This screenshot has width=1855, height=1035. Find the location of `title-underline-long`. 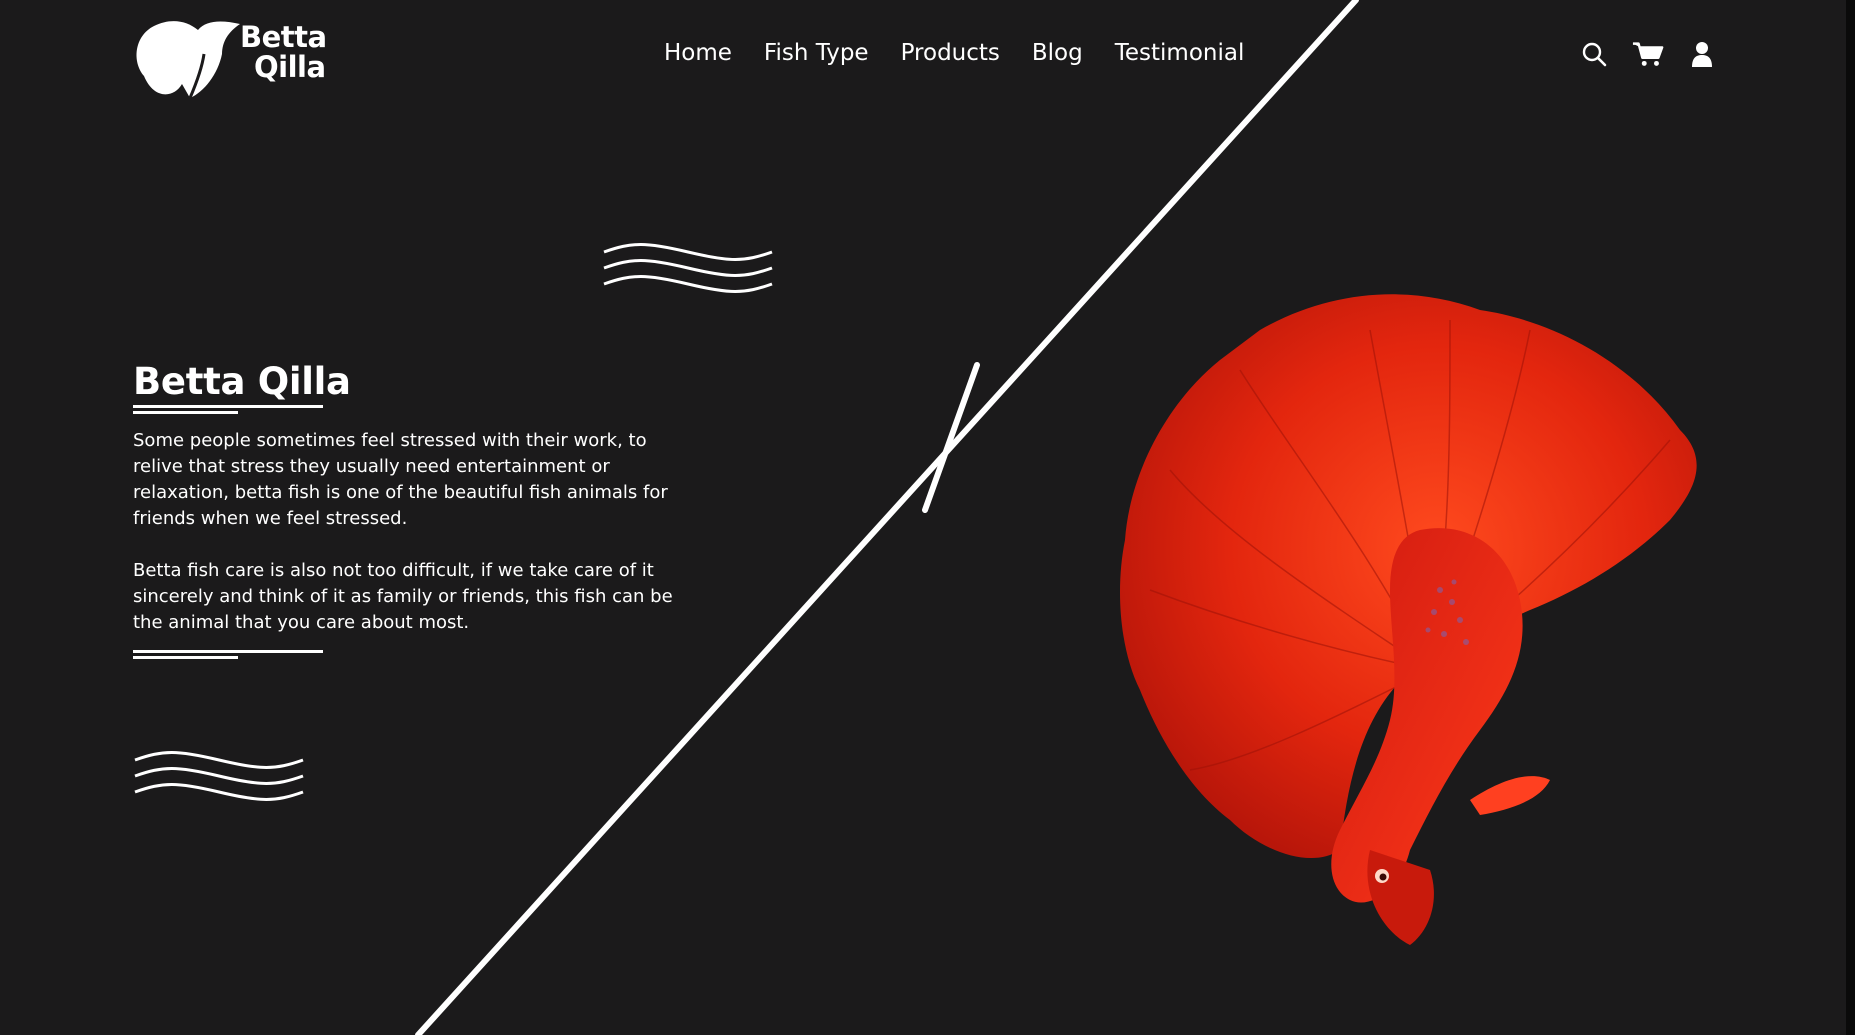

title-underline-long is located at coordinates (228, 406).